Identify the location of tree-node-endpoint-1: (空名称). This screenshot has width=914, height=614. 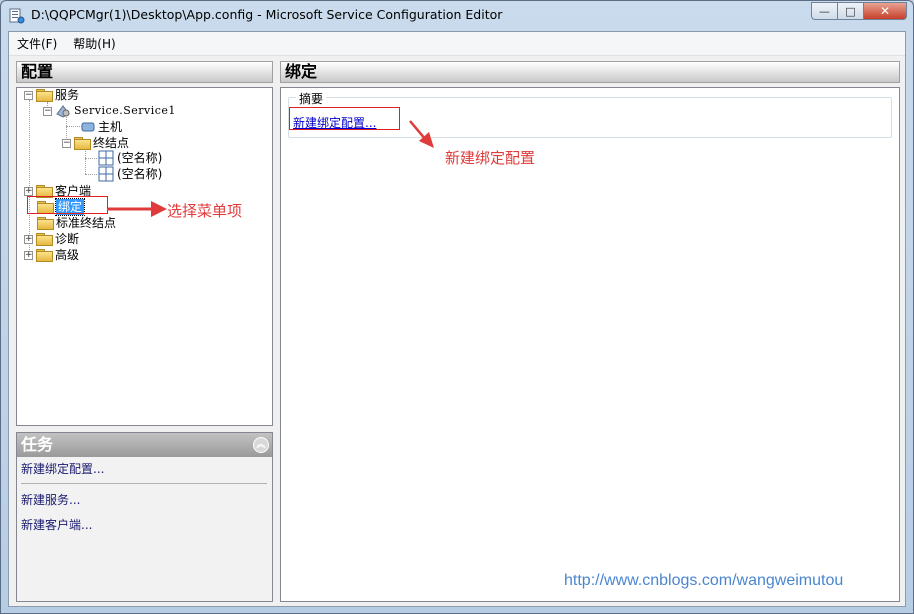
(130, 158).